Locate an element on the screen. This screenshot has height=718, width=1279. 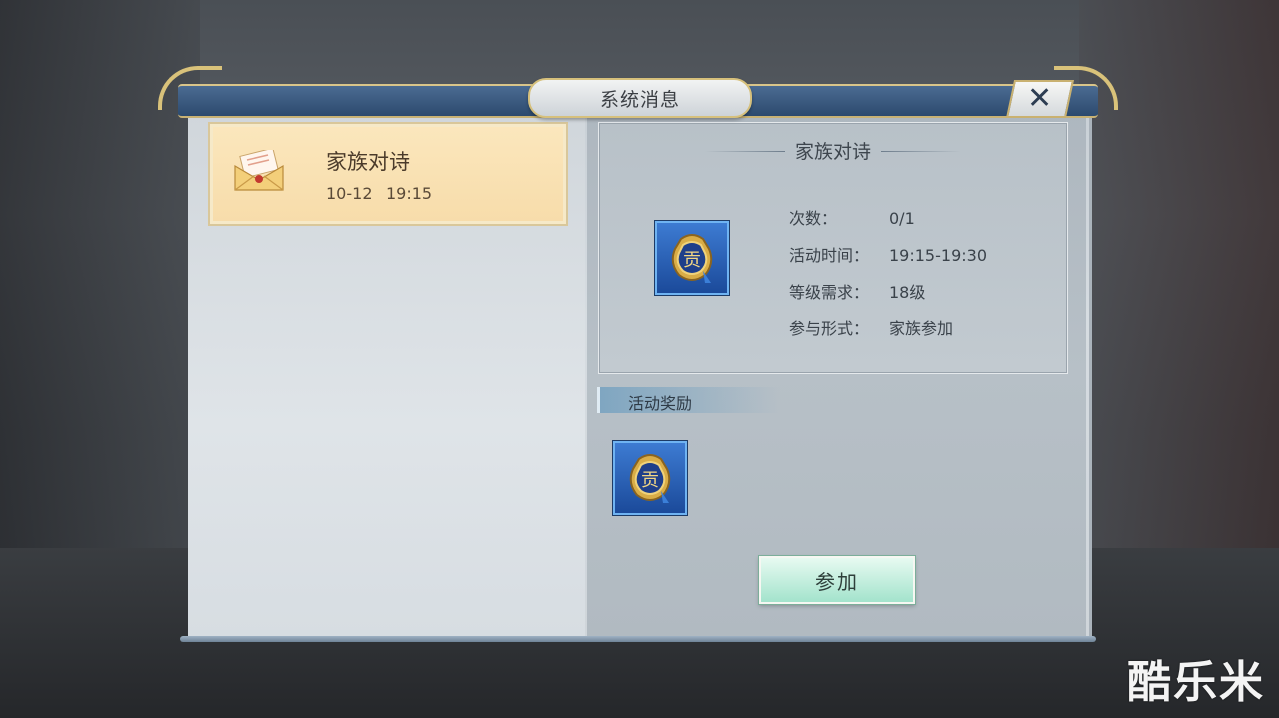
watermark: 酷乐米 is located at coordinates (1196, 682).